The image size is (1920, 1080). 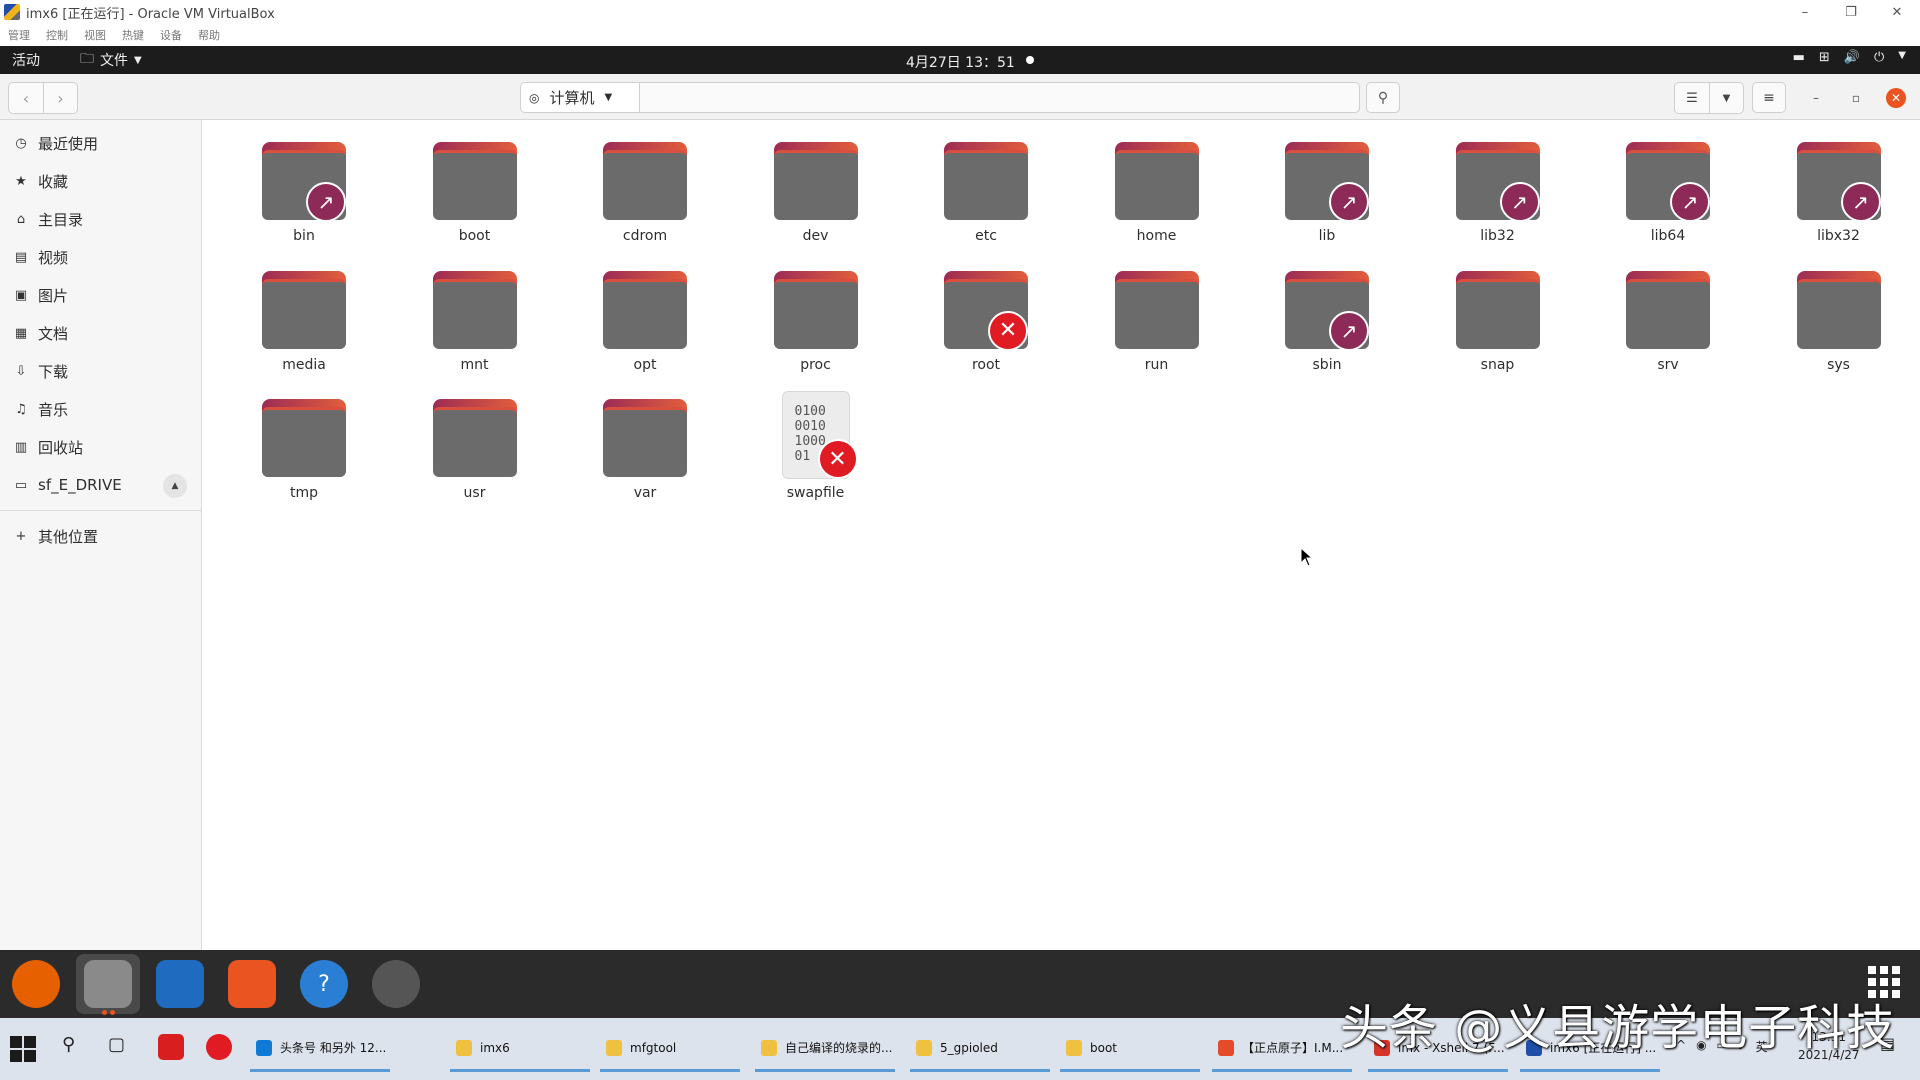 I want to click on symlink-emblem-icon: ↗, so click(x=326, y=202).